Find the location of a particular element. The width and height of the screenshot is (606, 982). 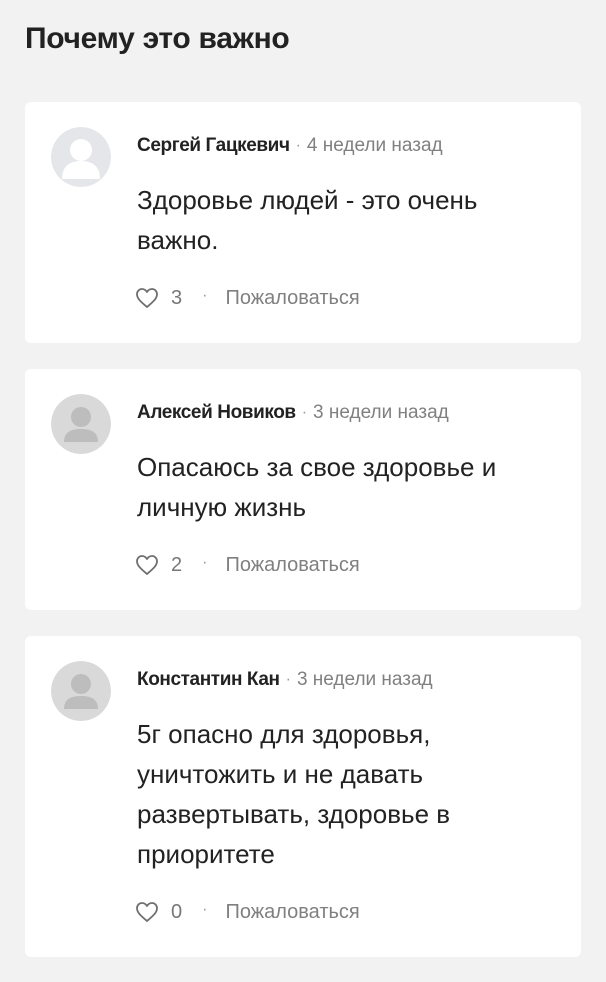

comment-actions: 0 · Пожаловаться is located at coordinates (247, 912).